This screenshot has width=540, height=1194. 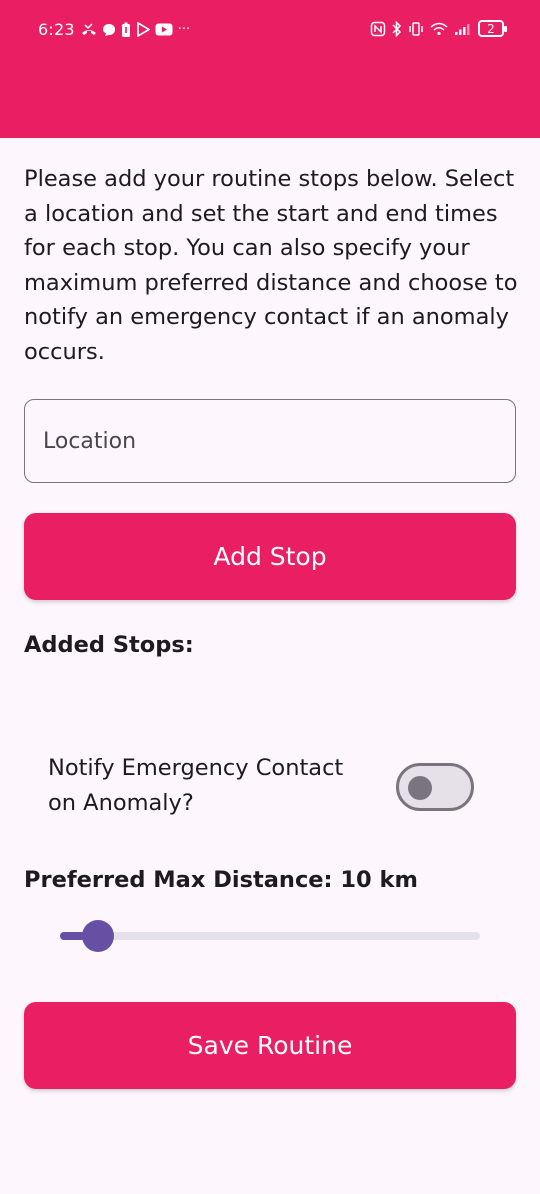 I want to click on status-bar-left: 6:23 ···, so click(x=114, y=29).